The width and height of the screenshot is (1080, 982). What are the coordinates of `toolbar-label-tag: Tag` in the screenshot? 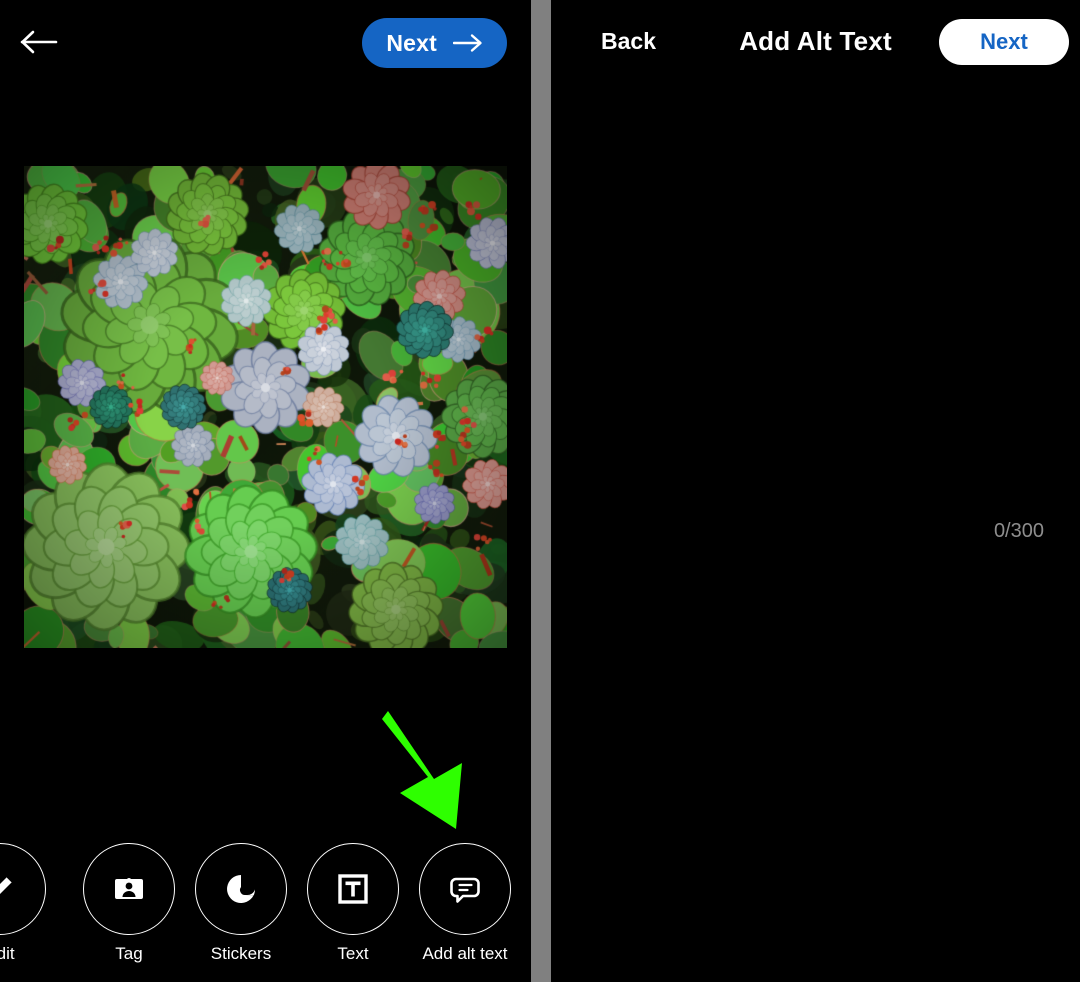 It's located at (129, 953).